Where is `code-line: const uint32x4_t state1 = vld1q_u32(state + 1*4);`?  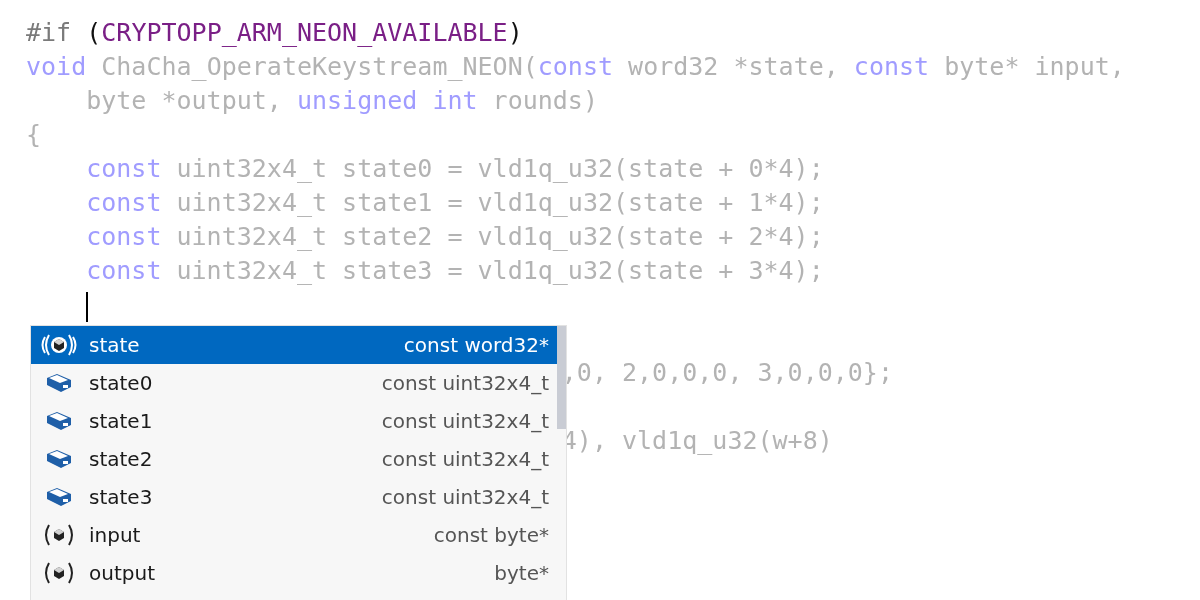
code-line: const uint32x4_t state1 = vld1q_u32(state + 1*4); is located at coordinates (454, 203).